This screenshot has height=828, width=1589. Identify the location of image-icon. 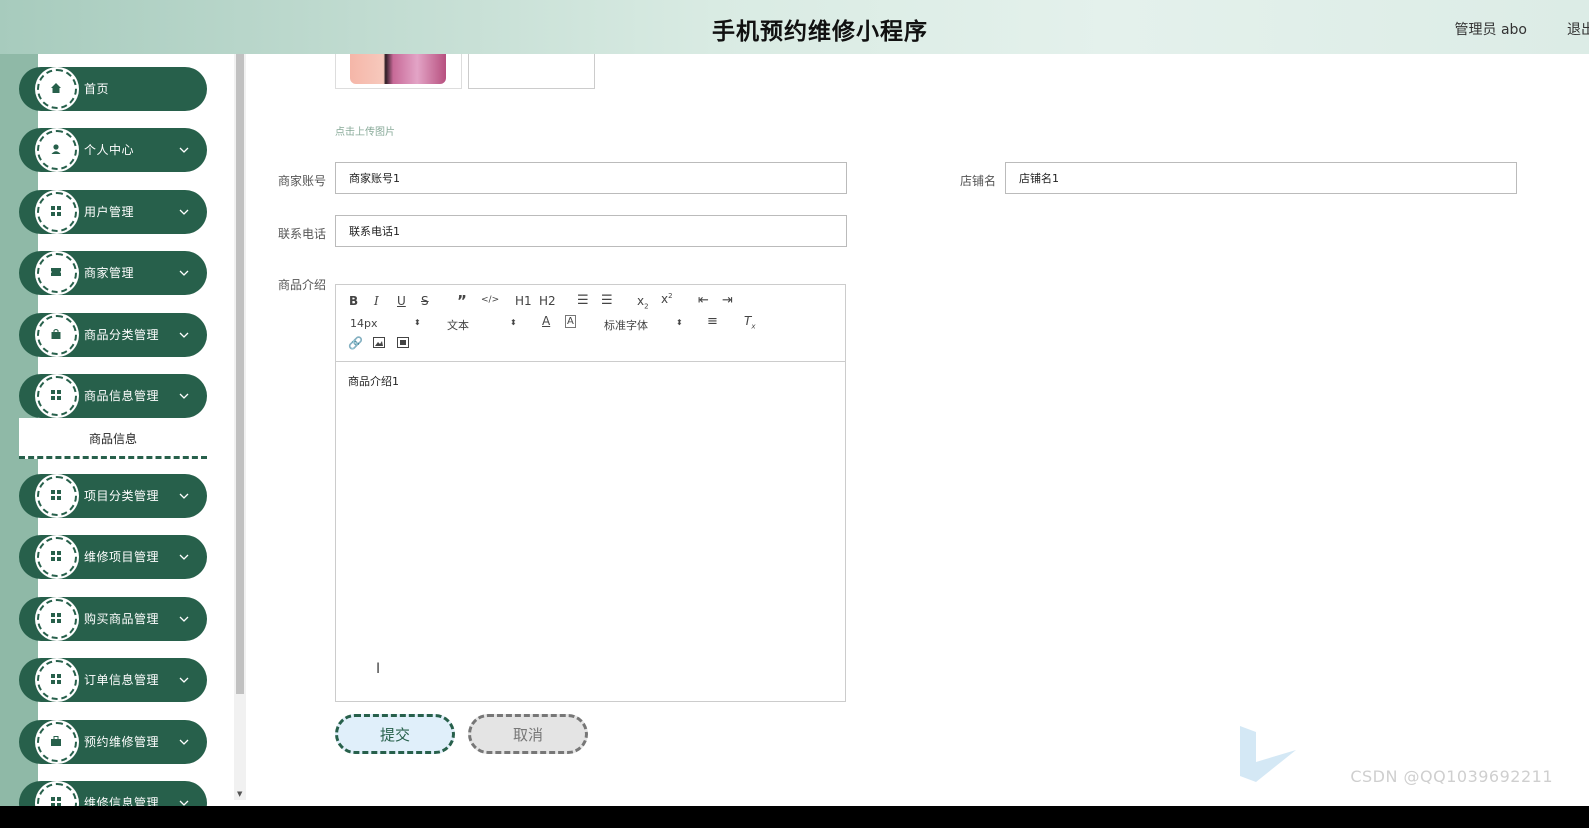
(379, 344).